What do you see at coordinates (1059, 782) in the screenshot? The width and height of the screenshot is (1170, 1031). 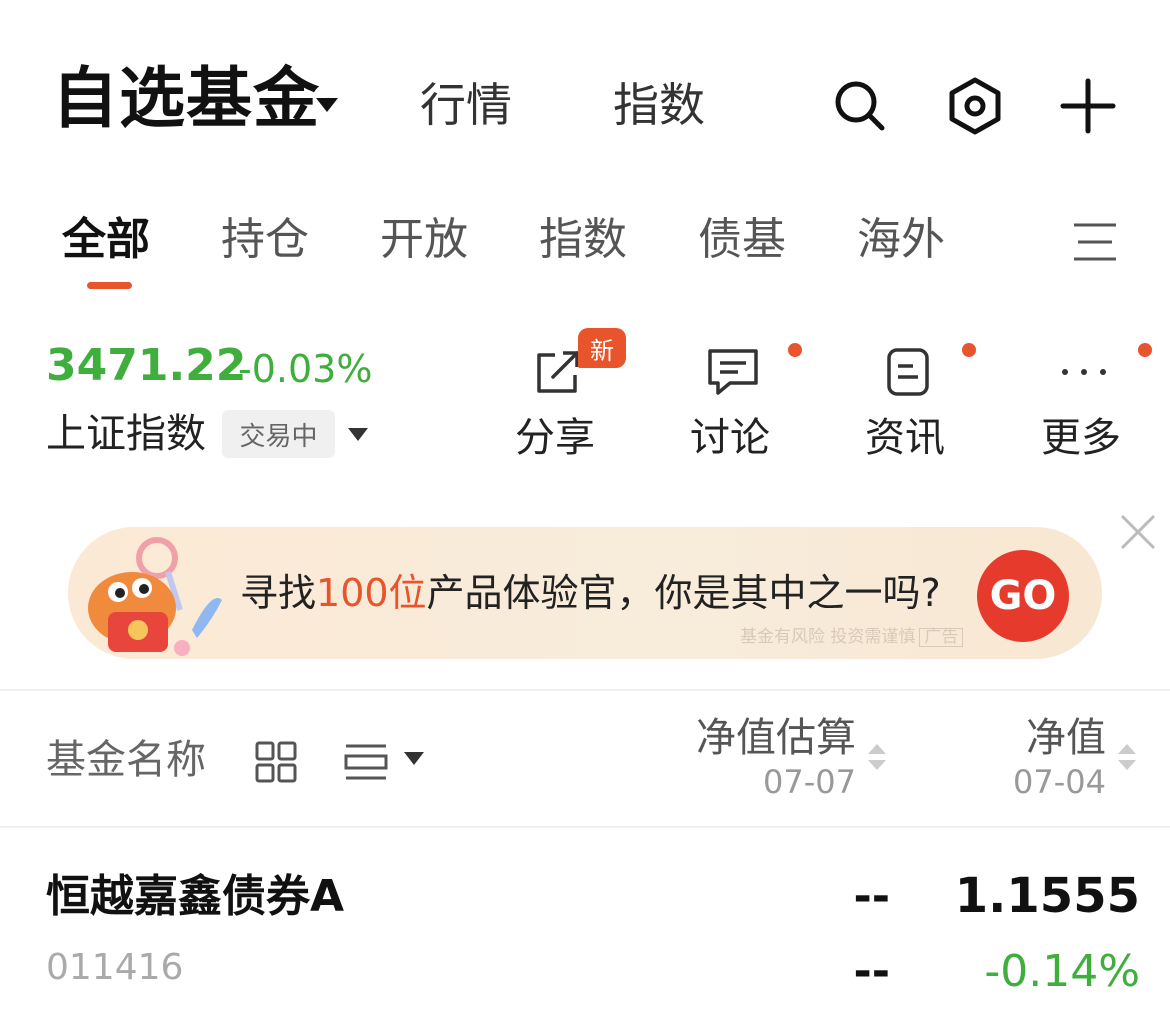 I see `nav-date: 07-04` at bounding box center [1059, 782].